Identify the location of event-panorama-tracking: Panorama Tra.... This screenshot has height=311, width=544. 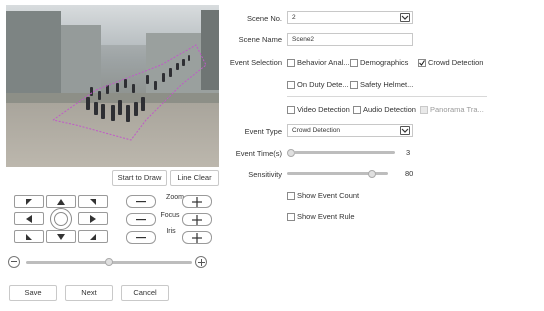
(452, 109).